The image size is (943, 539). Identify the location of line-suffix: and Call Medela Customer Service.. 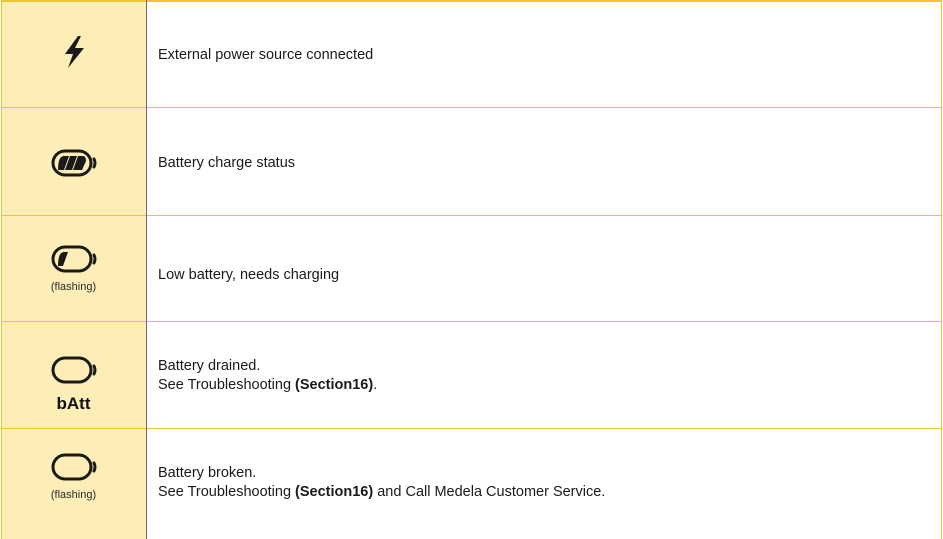
(489, 492).